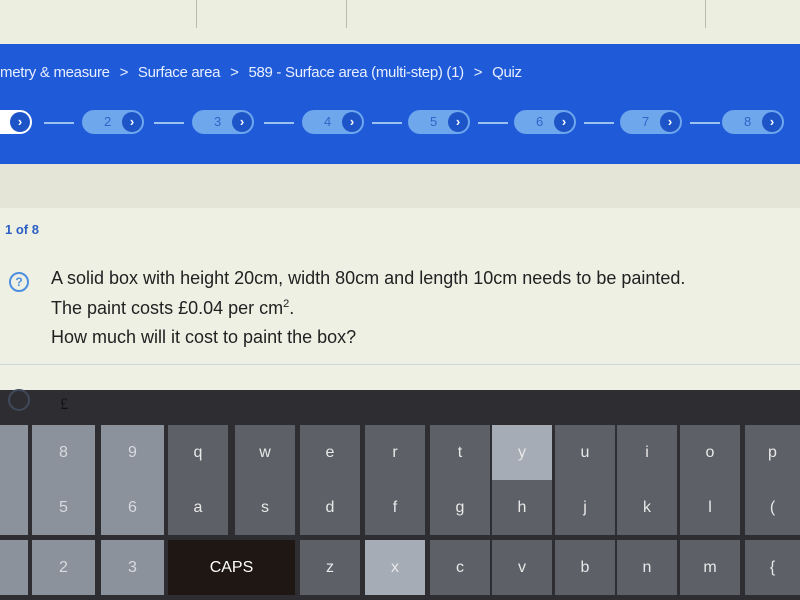 The image size is (800, 600). What do you see at coordinates (710, 567) in the screenshot?
I see `key-m: m` at bounding box center [710, 567].